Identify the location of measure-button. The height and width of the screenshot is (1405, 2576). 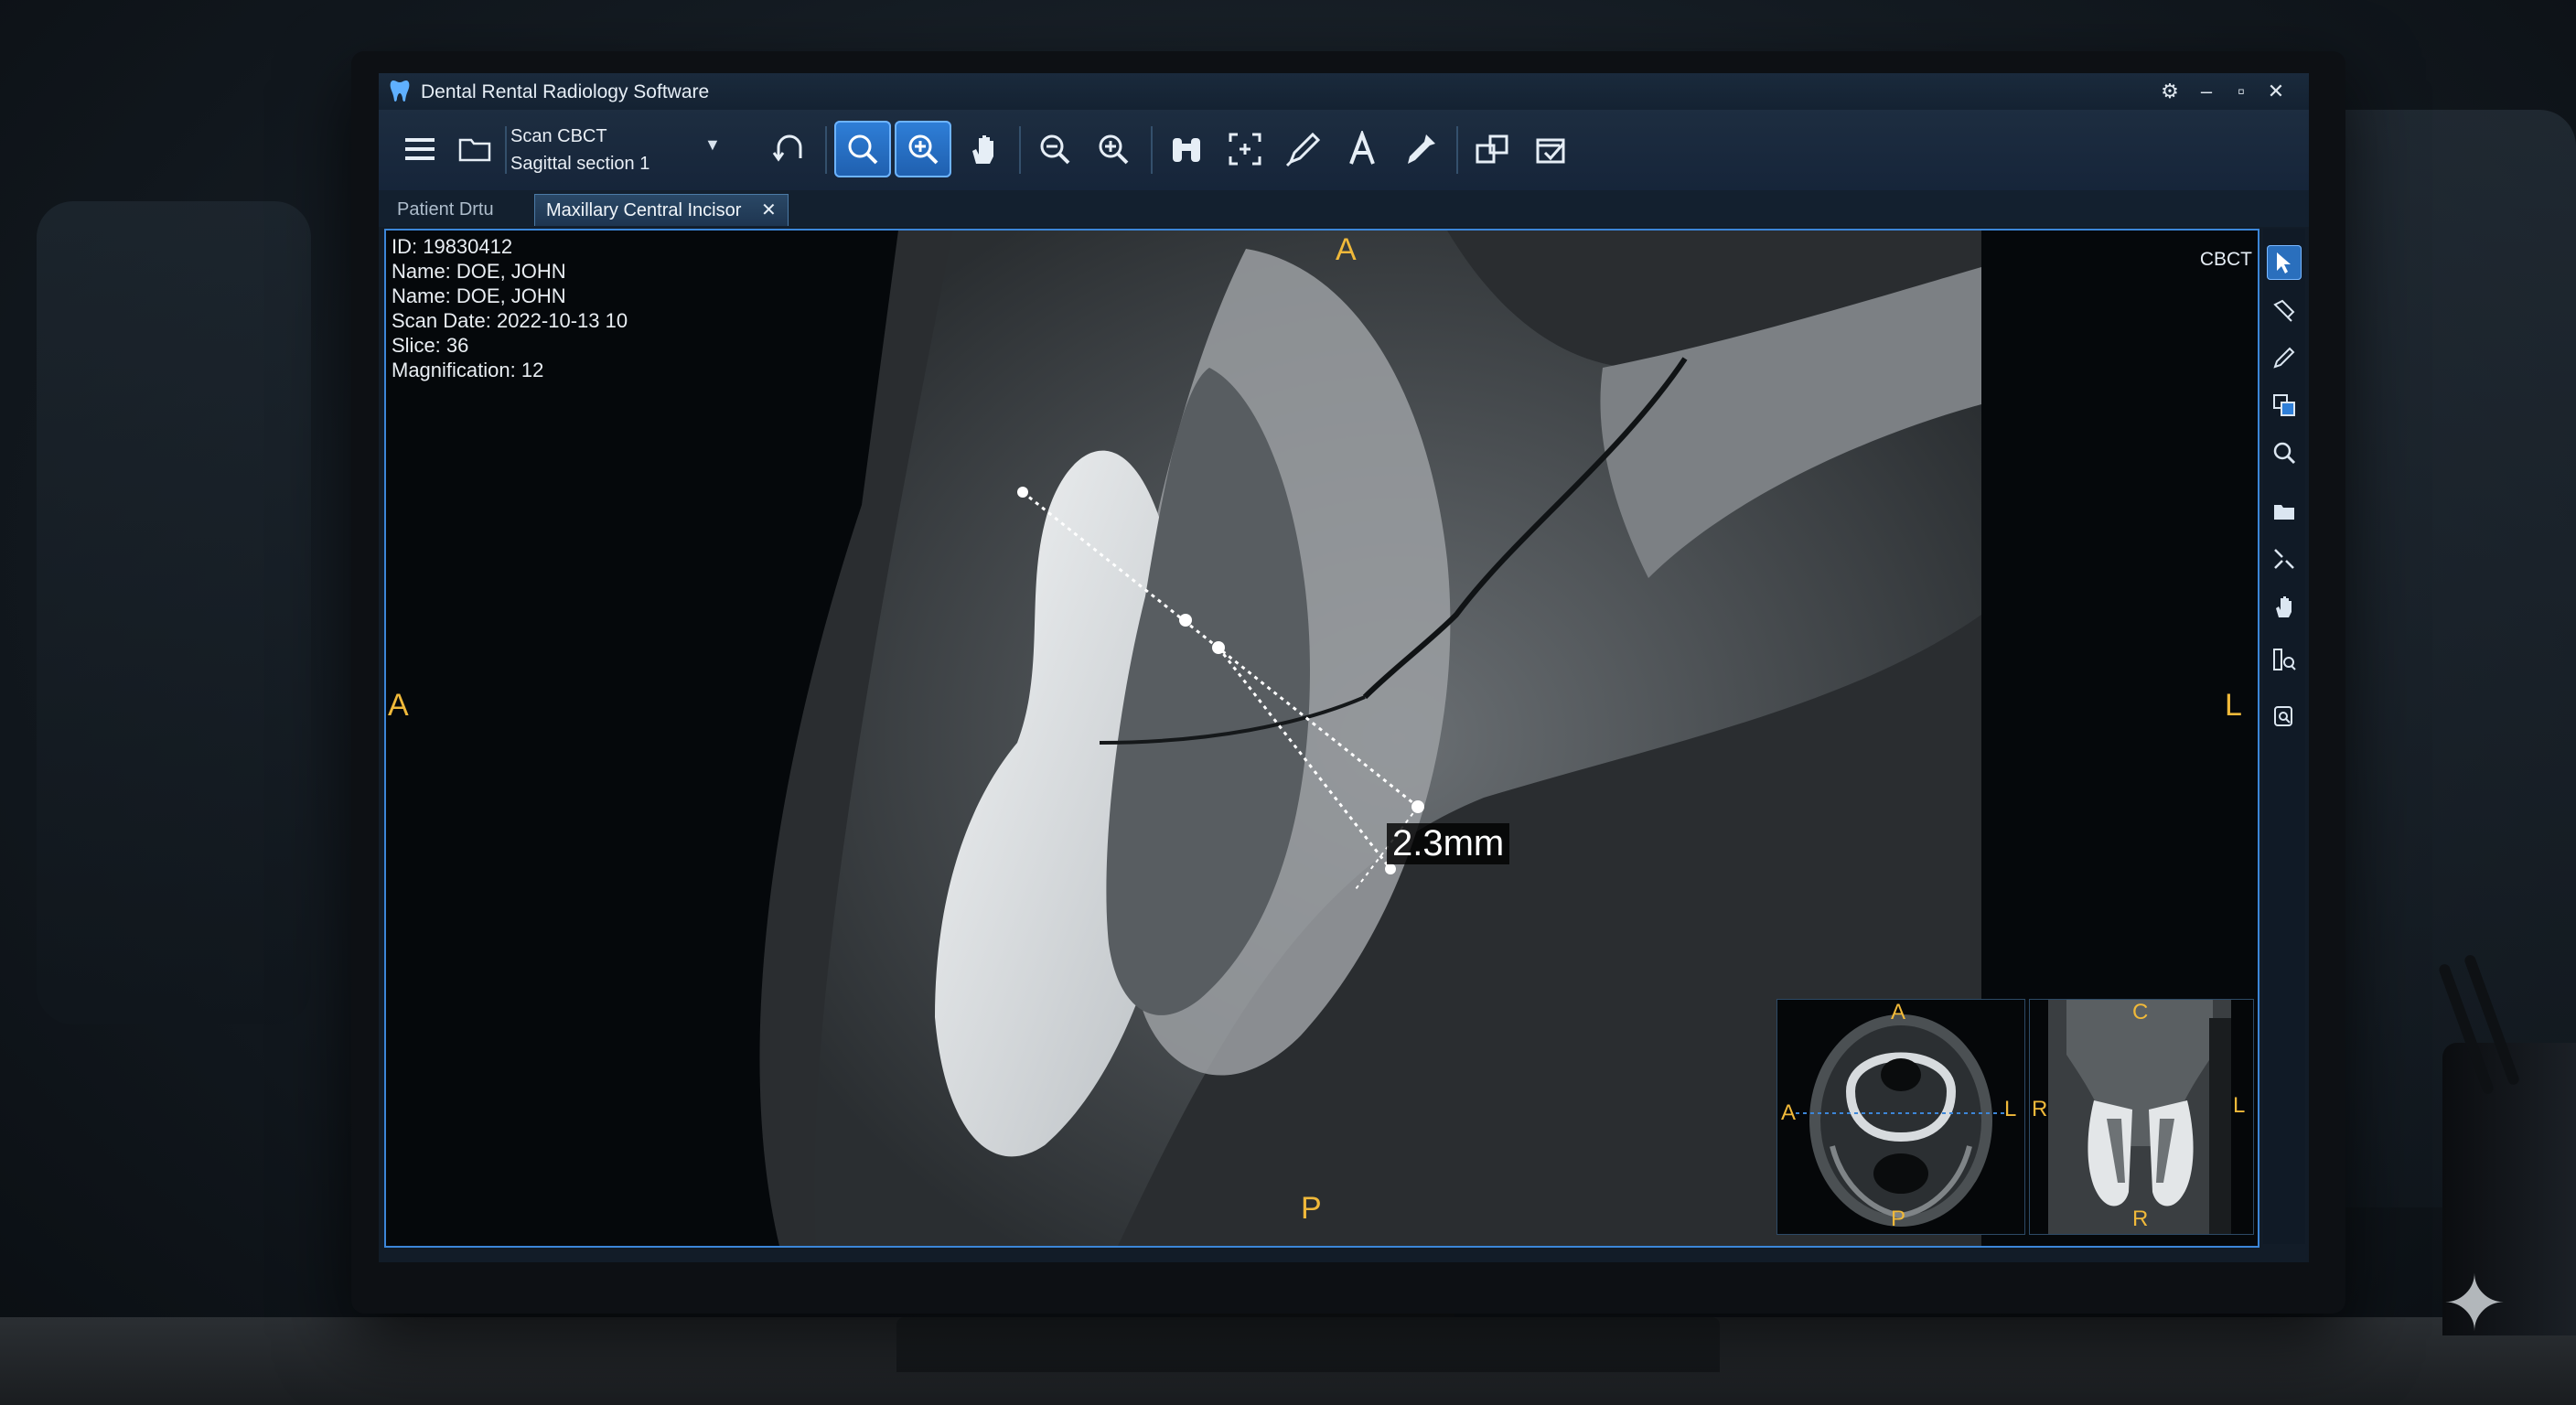
(1304, 149).